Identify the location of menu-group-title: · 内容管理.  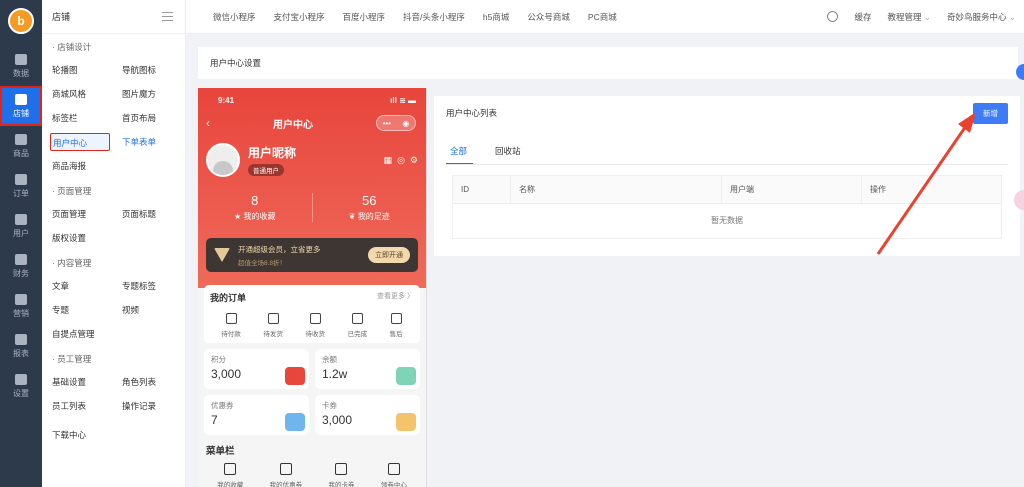
(72, 263).